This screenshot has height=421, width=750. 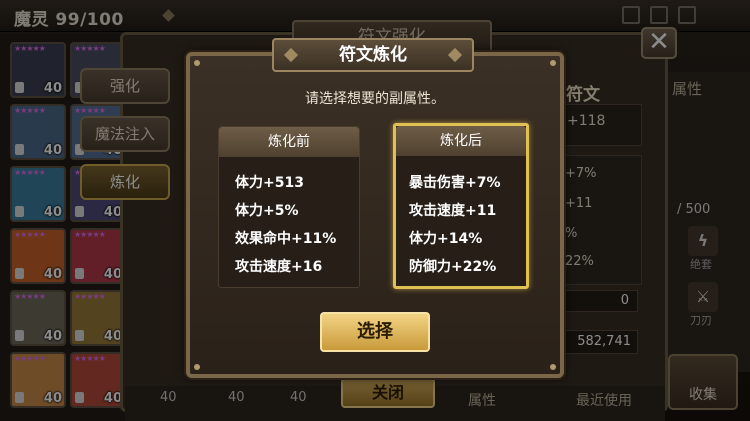 I want to click on modal-title-bar: 符文炼化, so click(x=373, y=55).